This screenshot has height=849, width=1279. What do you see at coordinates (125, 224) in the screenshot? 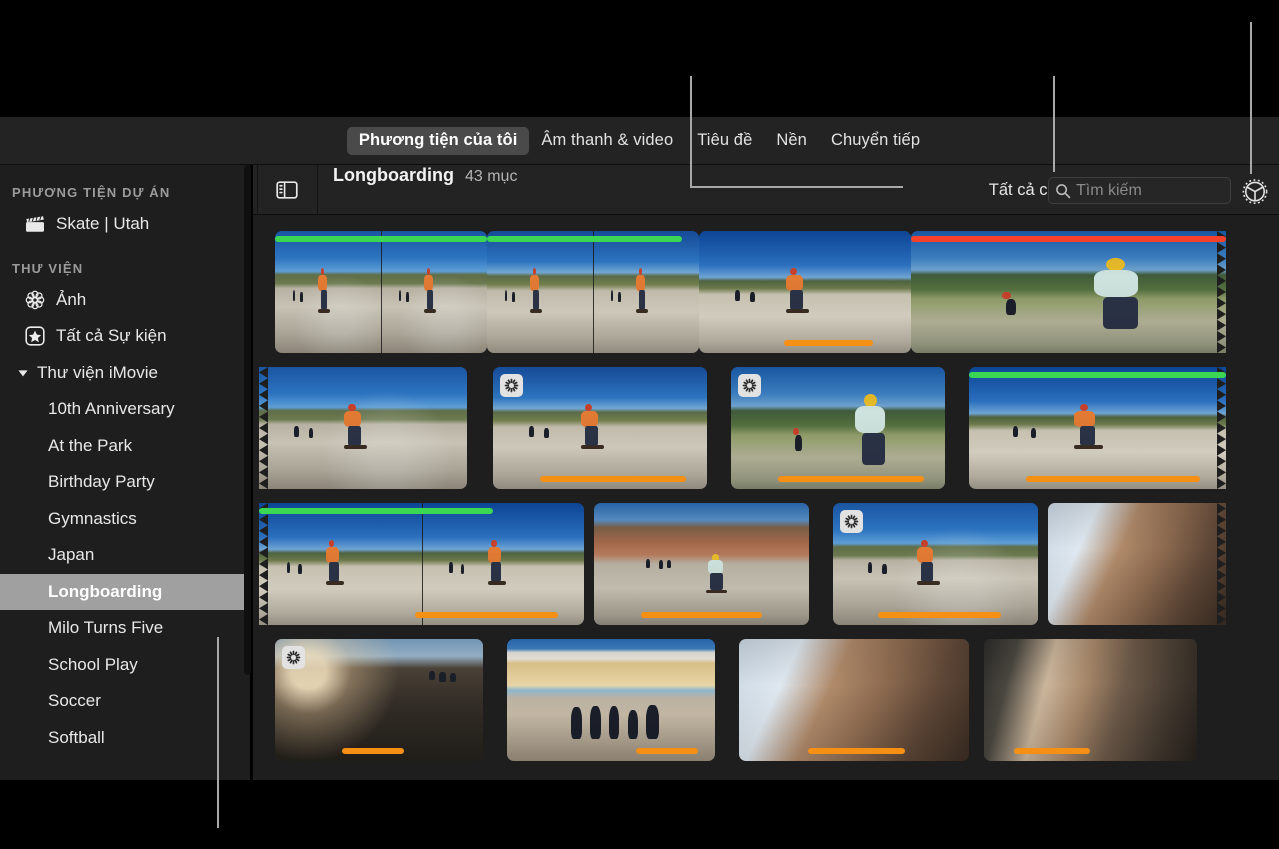
I see `sidebar-item-skate-utah: Skate | Utah` at bounding box center [125, 224].